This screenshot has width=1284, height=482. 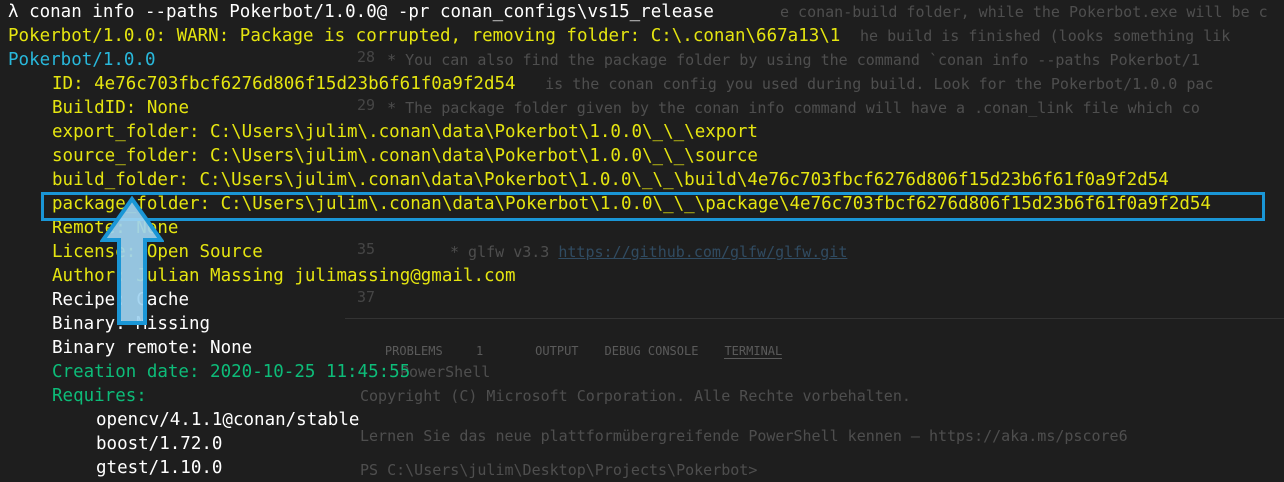 What do you see at coordinates (320, 276) in the screenshot?
I see `field-value: Julian Massing julimassing@gmail.com` at bounding box center [320, 276].